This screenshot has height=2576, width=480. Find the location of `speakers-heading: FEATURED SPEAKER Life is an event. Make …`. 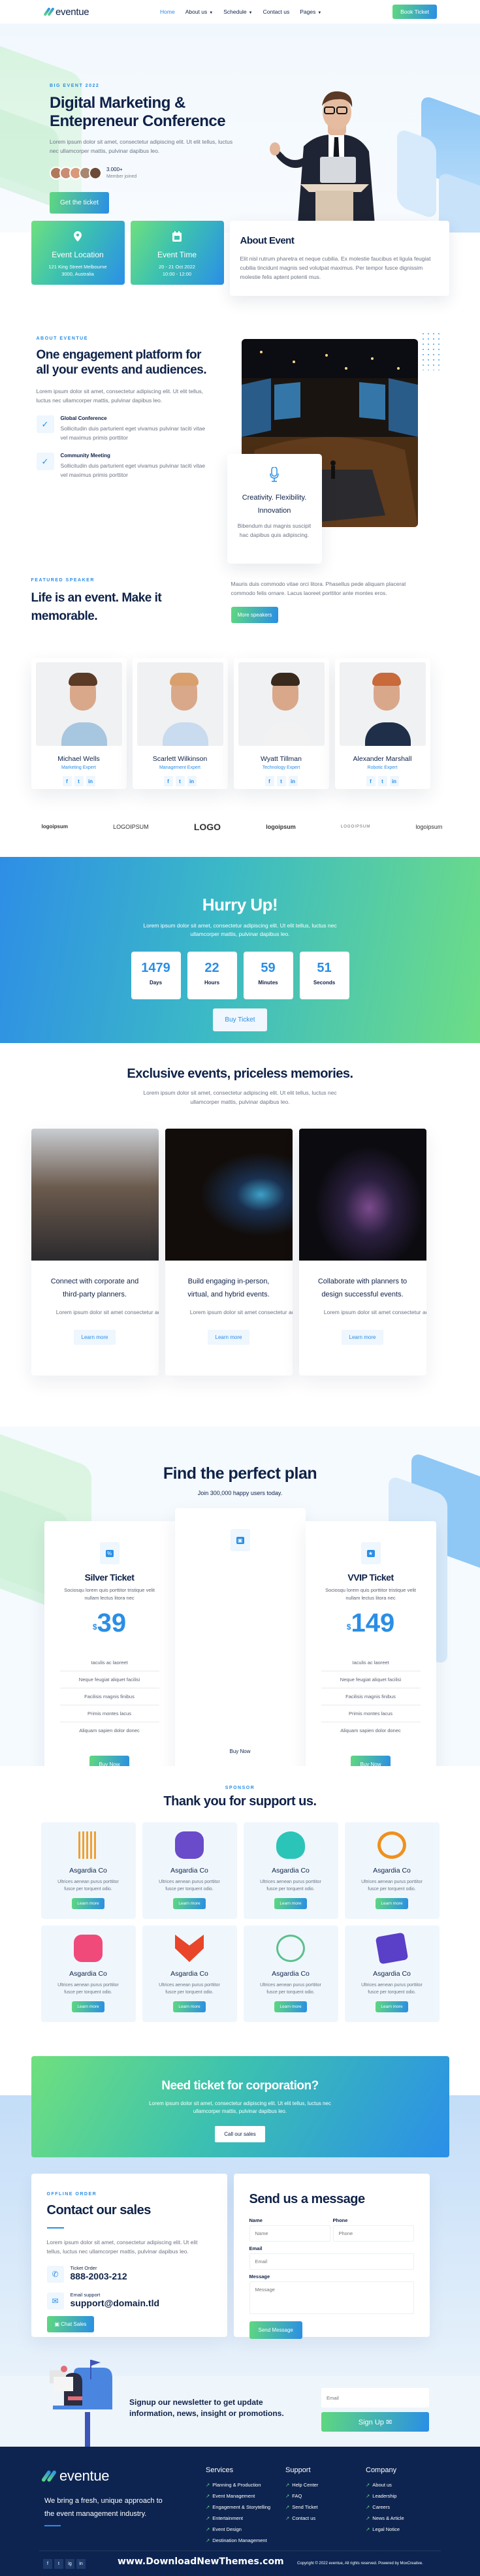

speakers-heading: FEATURED SPEAKER Life is an event. Make … is located at coordinates (129, 602).